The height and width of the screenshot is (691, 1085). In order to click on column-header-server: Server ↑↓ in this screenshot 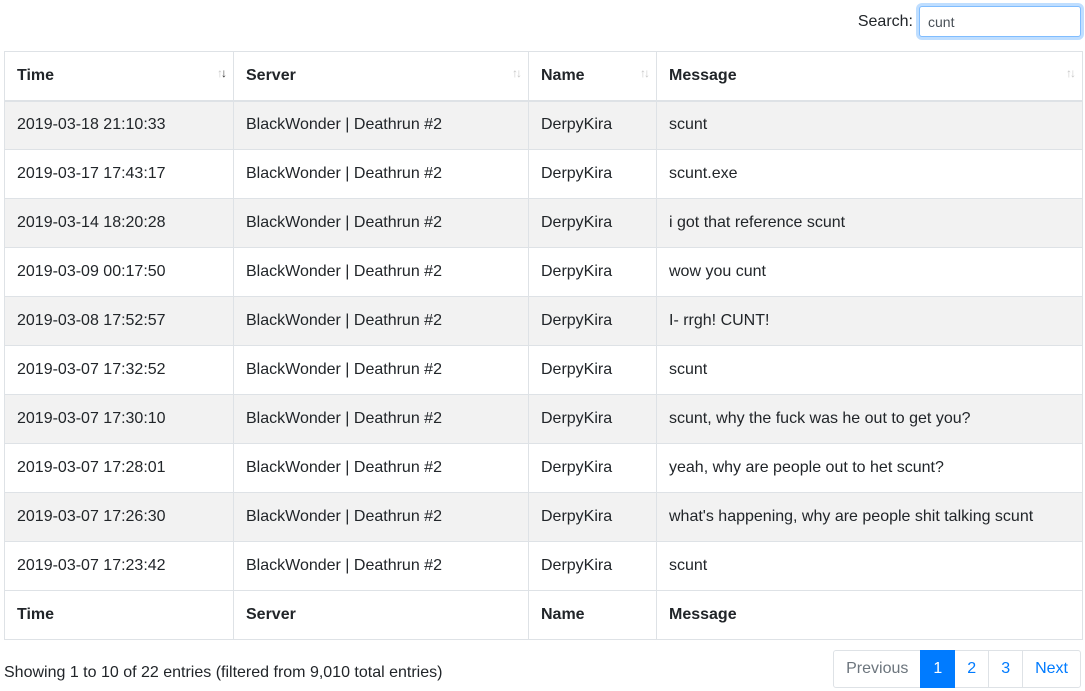, I will do `click(381, 76)`.